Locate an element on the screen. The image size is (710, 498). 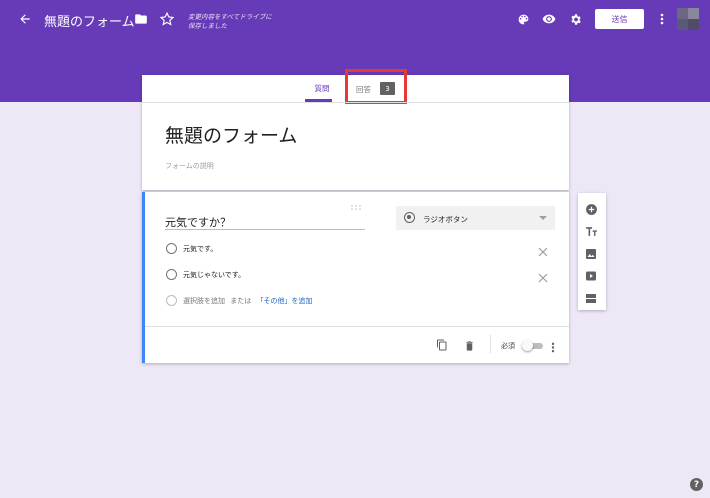
palette-icon is located at coordinates (523, 19).